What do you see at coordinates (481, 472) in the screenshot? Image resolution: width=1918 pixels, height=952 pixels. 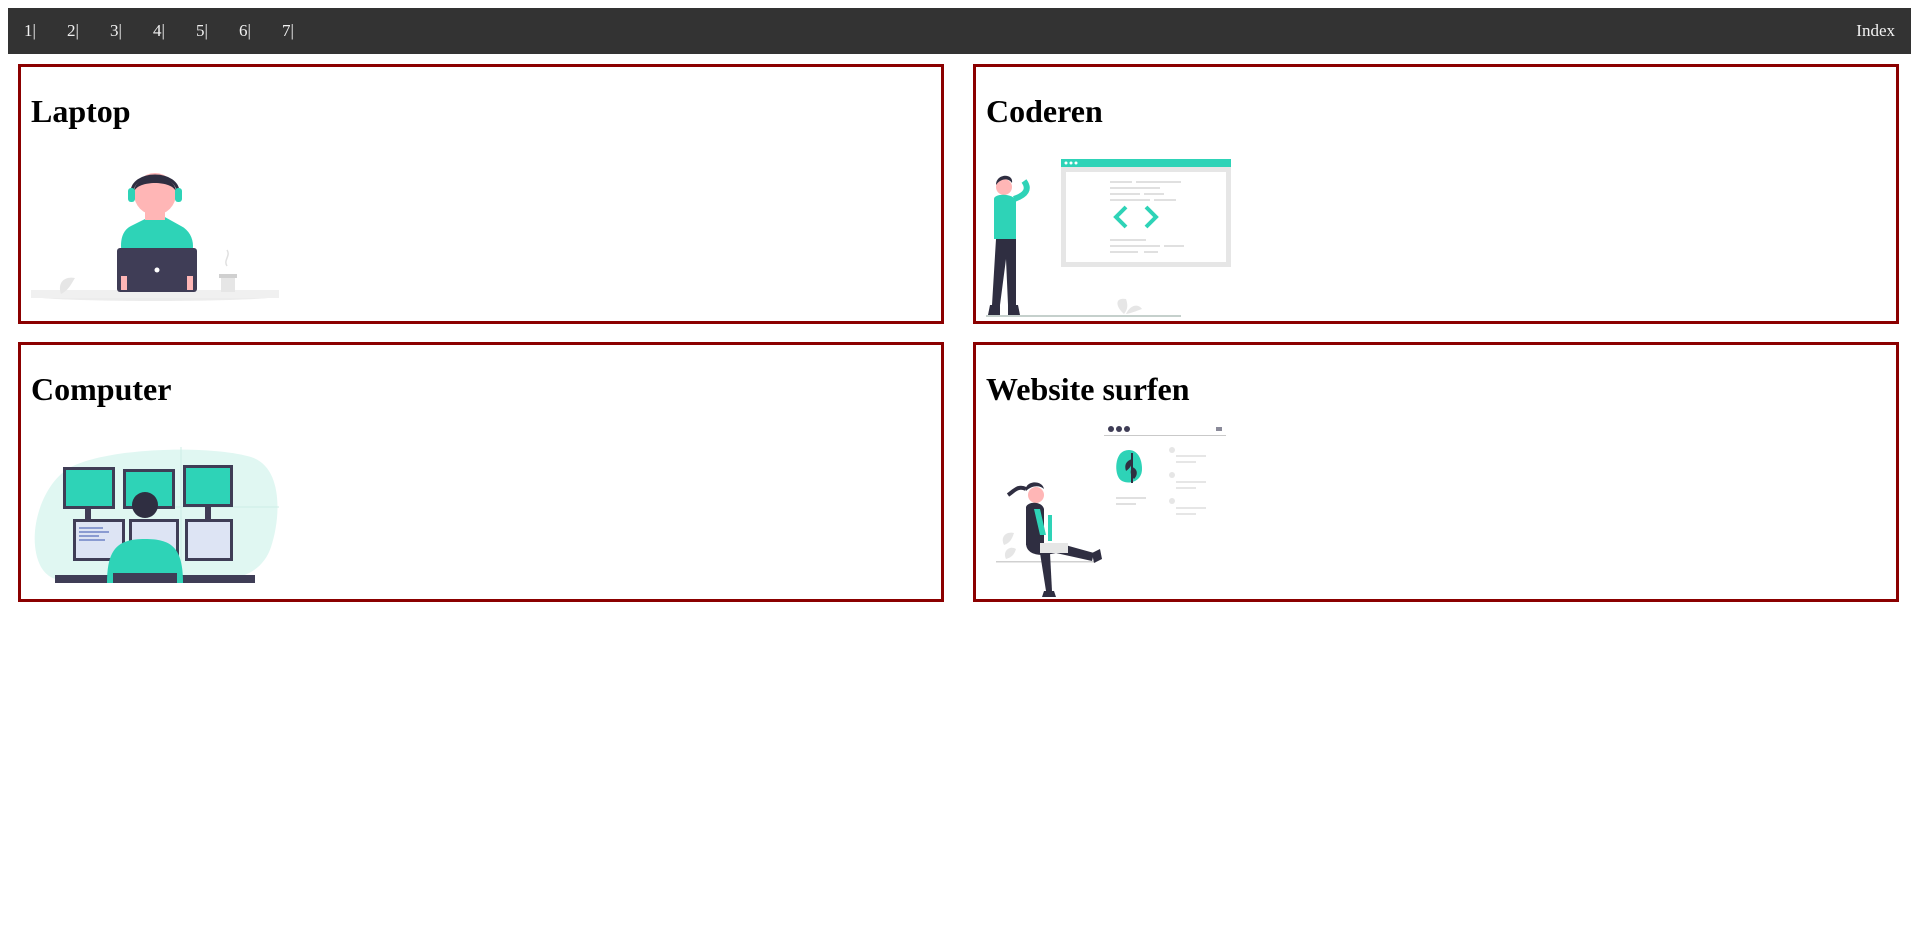 I see `card-computer: Computer` at bounding box center [481, 472].